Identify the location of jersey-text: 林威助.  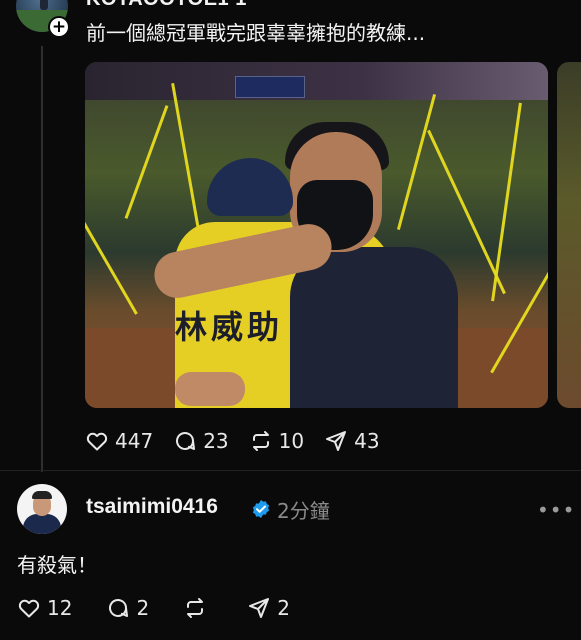
(229, 327).